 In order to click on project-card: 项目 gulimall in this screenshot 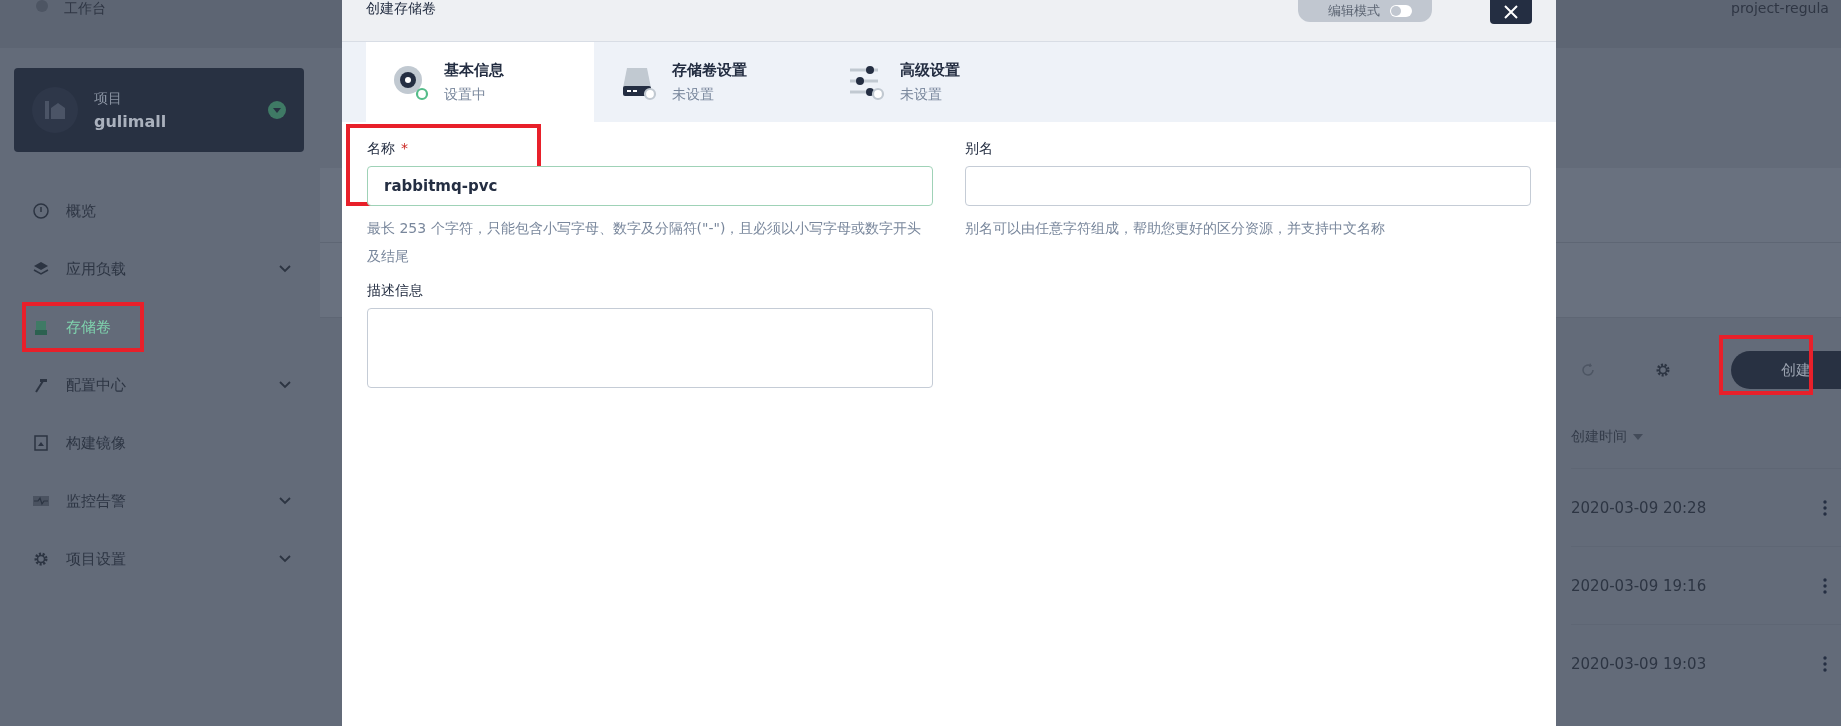, I will do `click(159, 110)`.